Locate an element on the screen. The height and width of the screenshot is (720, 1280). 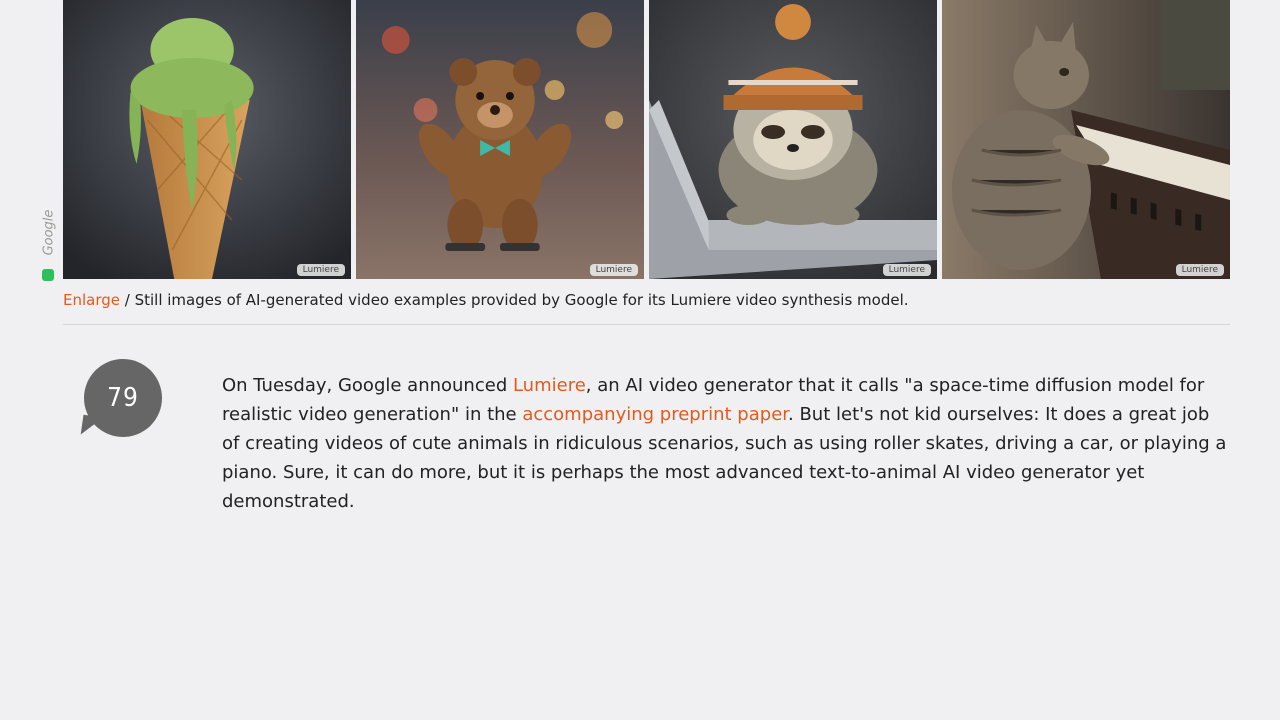
gallery-image-sloth: Lumiere is located at coordinates (793, 139).